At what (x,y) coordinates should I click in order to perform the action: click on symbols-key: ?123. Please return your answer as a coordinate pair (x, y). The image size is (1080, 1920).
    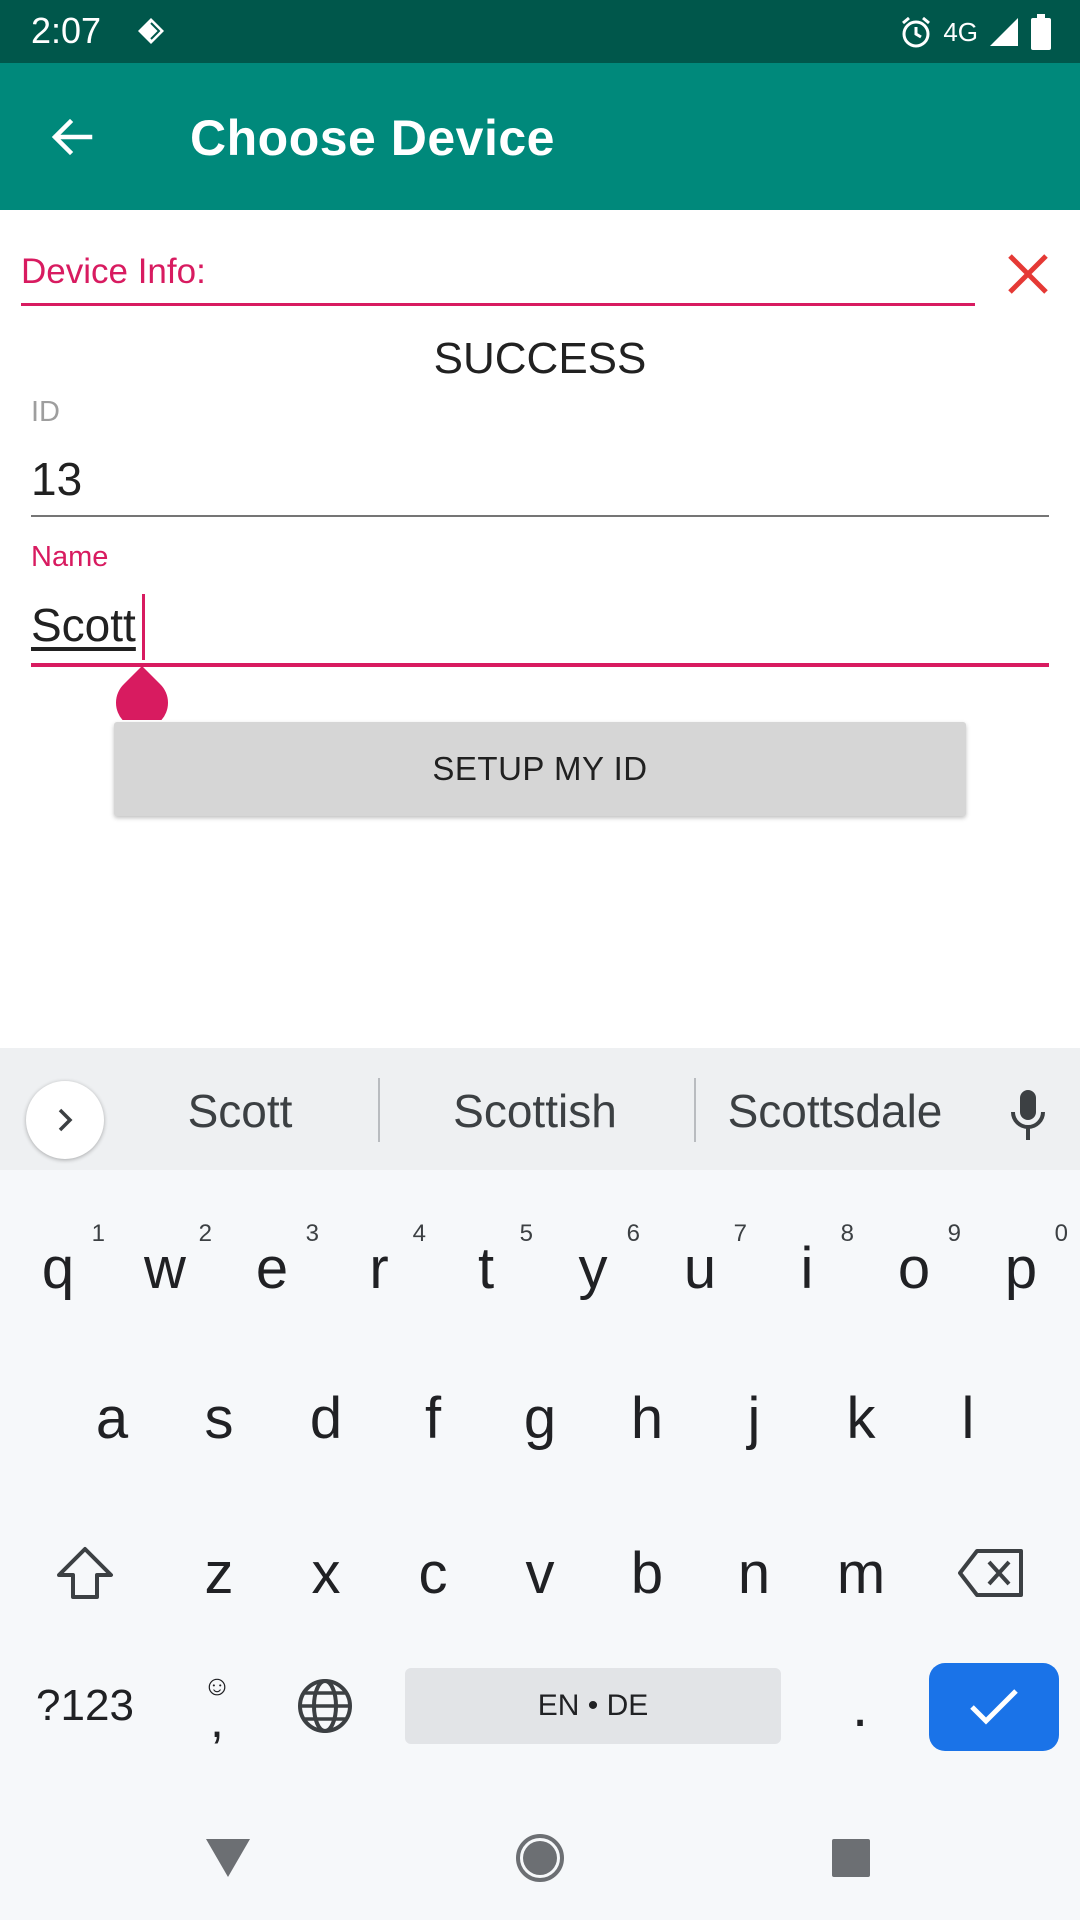
    Looking at the image, I should click on (85, 1706).